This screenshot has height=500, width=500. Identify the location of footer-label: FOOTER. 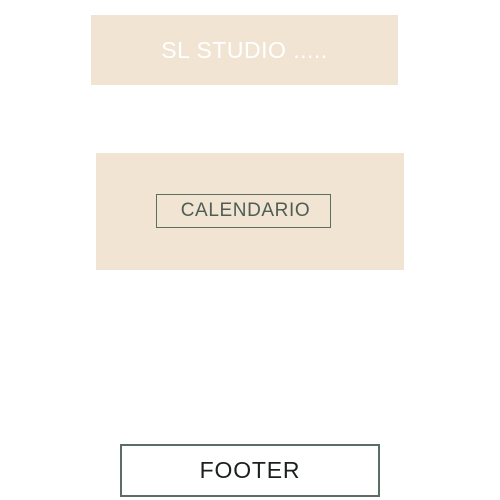
(250, 470).